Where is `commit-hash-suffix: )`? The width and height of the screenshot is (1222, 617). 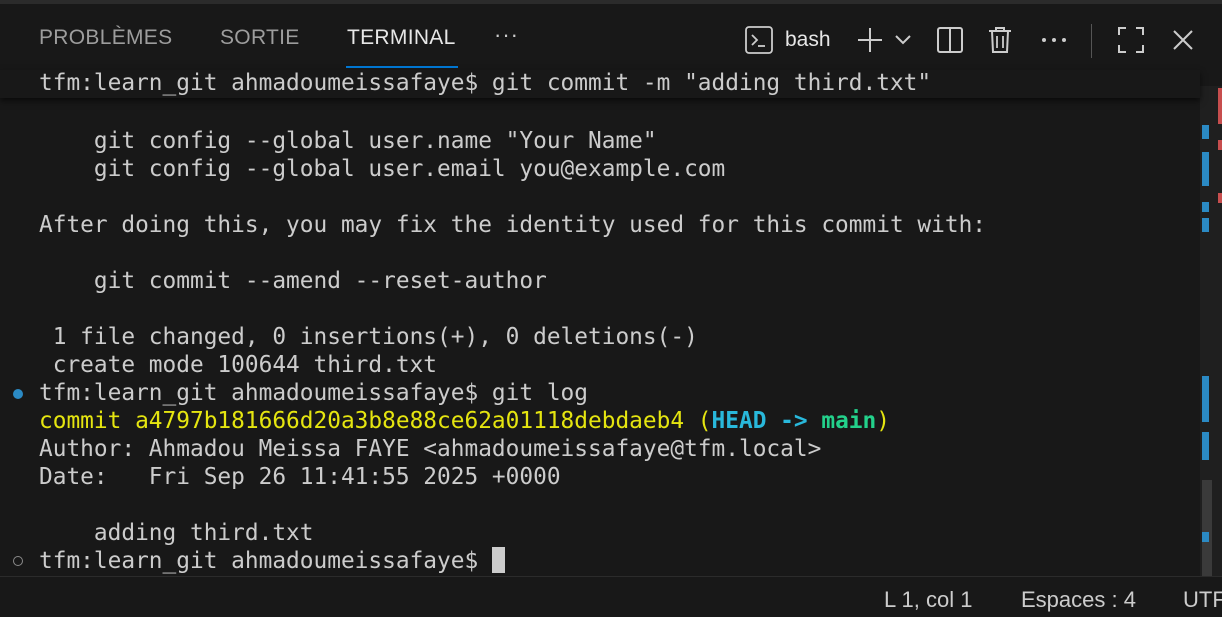
commit-hash-suffix: ) is located at coordinates (883, 421).